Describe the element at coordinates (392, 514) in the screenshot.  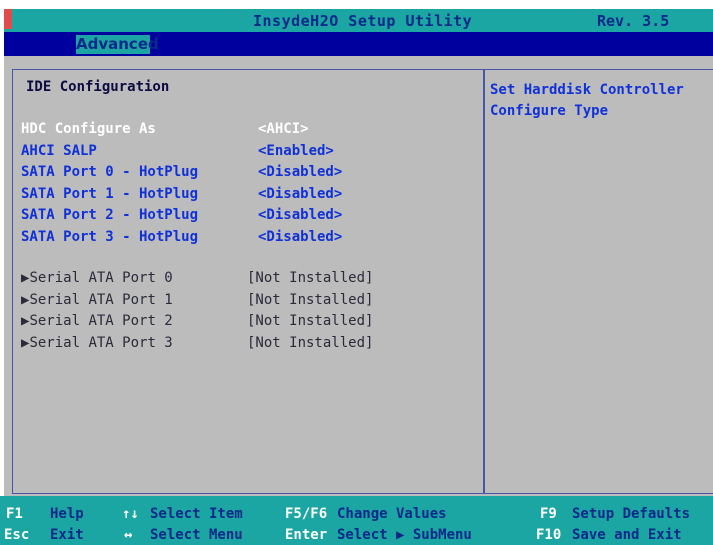
I see `key-f5-f6-desc: Change Values` at that location.